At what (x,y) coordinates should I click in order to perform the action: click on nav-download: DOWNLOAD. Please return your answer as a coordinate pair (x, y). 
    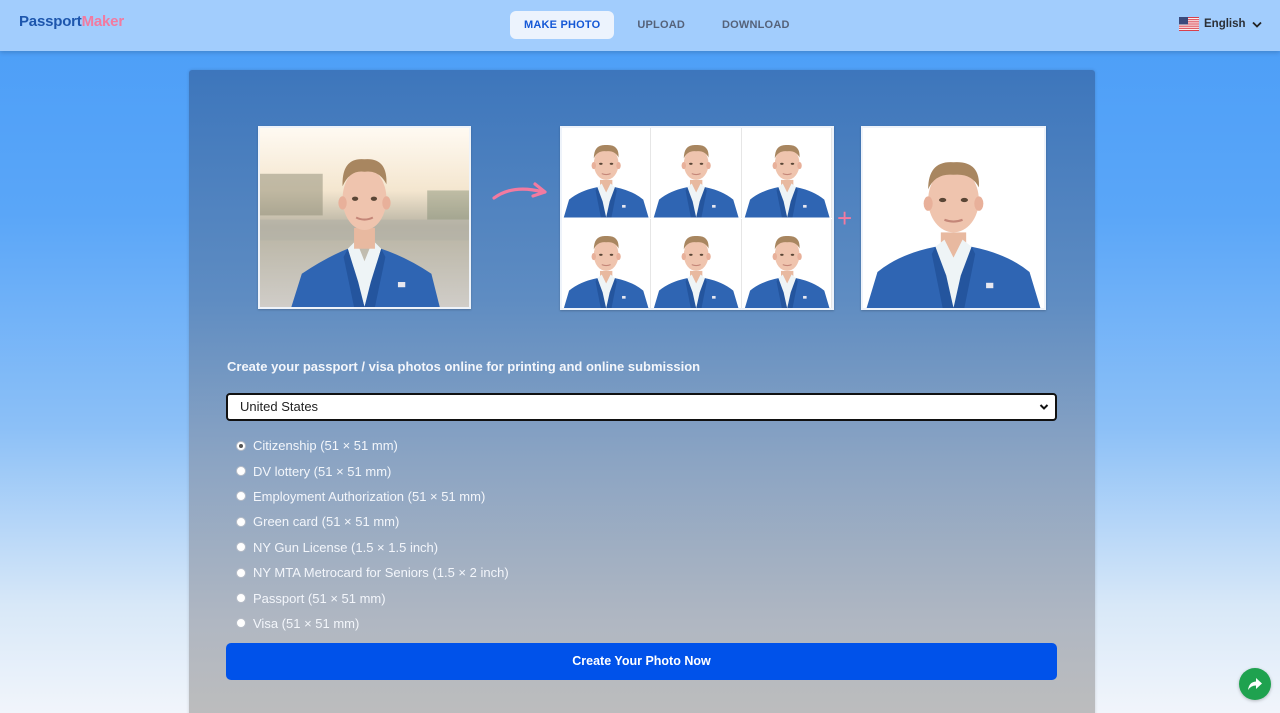
    Looking at the image, I should click on (756, 25).